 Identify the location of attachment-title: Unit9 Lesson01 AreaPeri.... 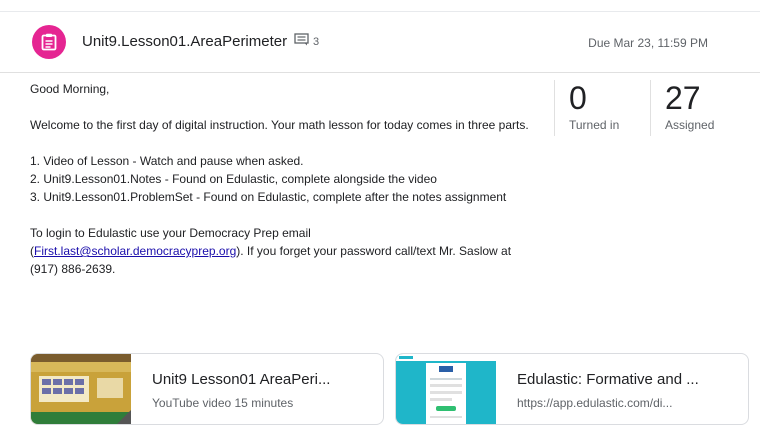
(241, 379).